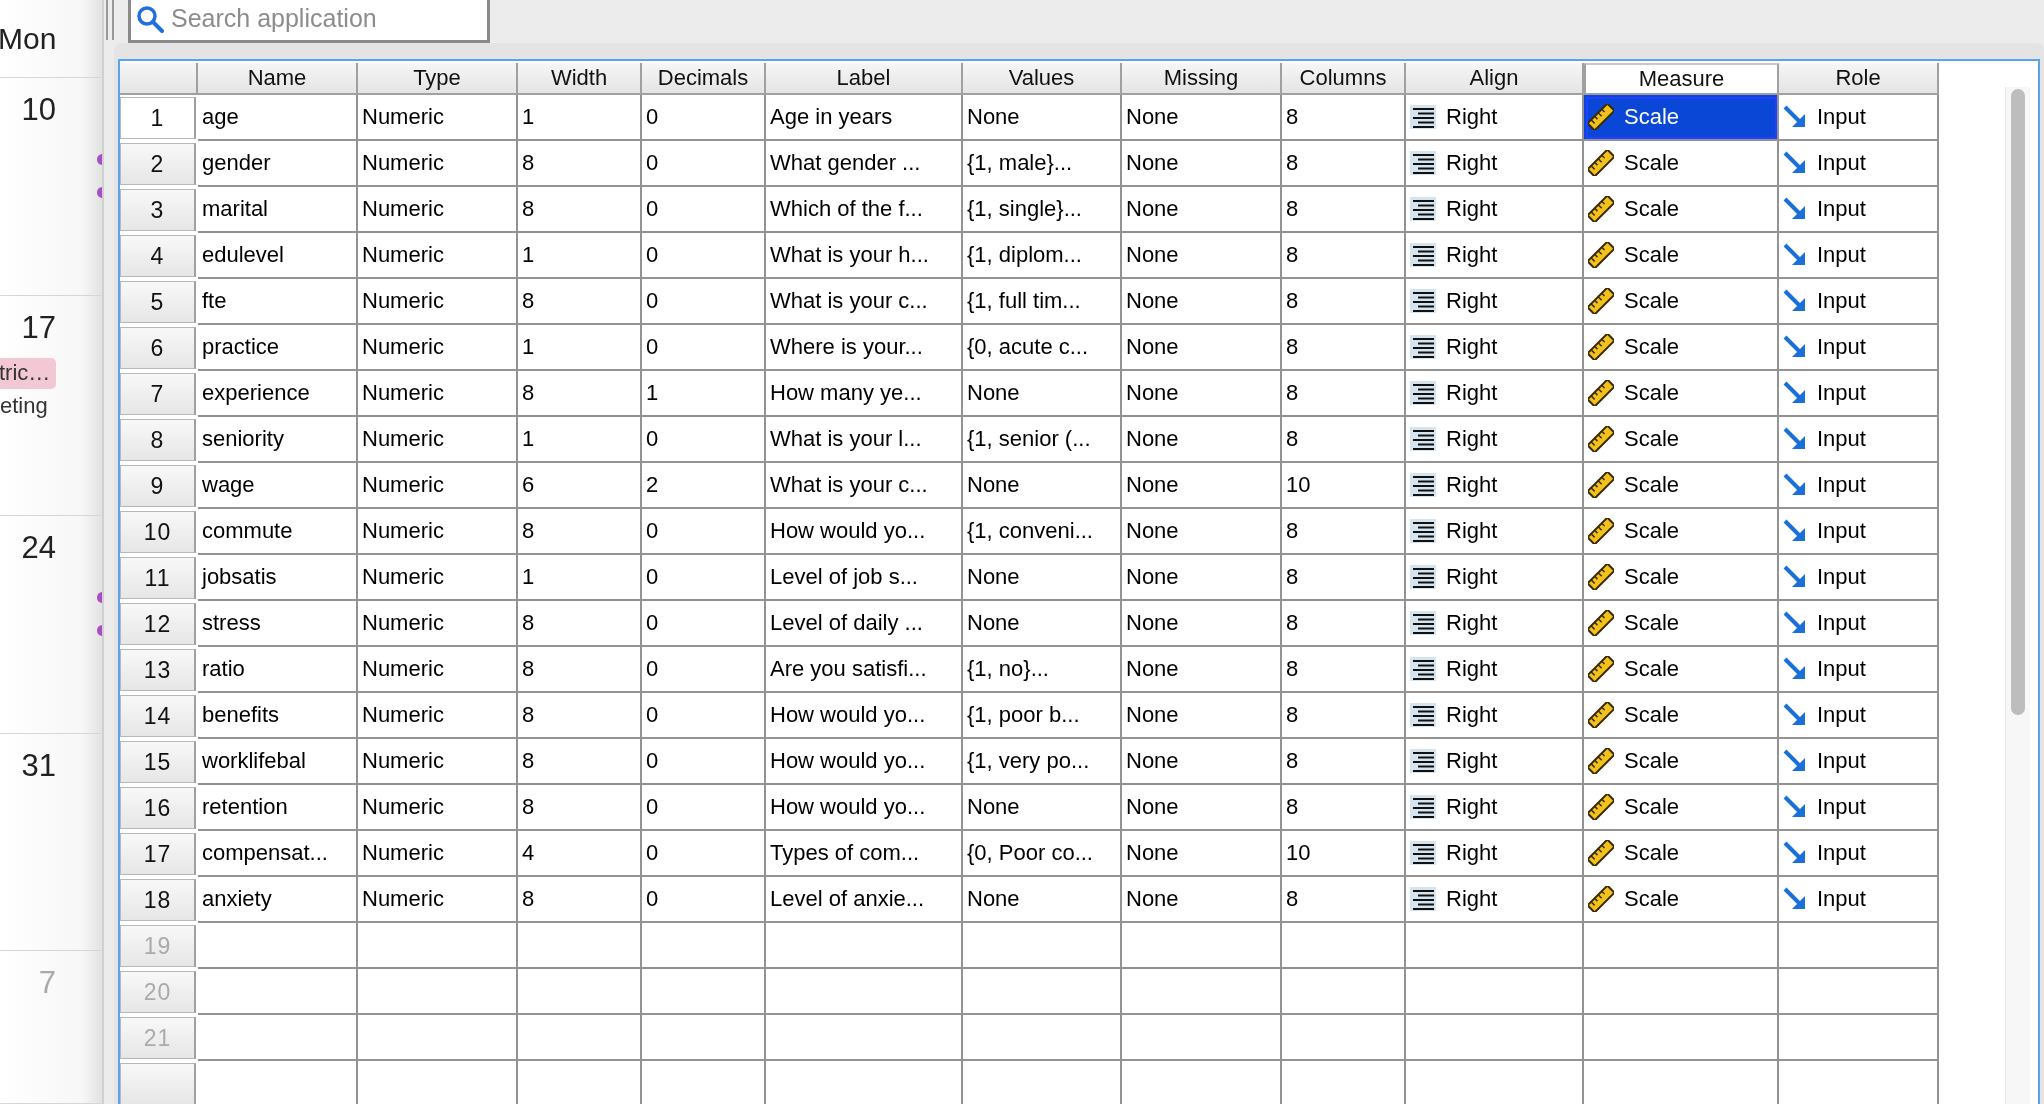 The width and height of the screenshot is (2044, 1104). What do you see at coordinates (158, 808) in the screenshot?
I see `row-number: 16` at bounding box center [158, 808].